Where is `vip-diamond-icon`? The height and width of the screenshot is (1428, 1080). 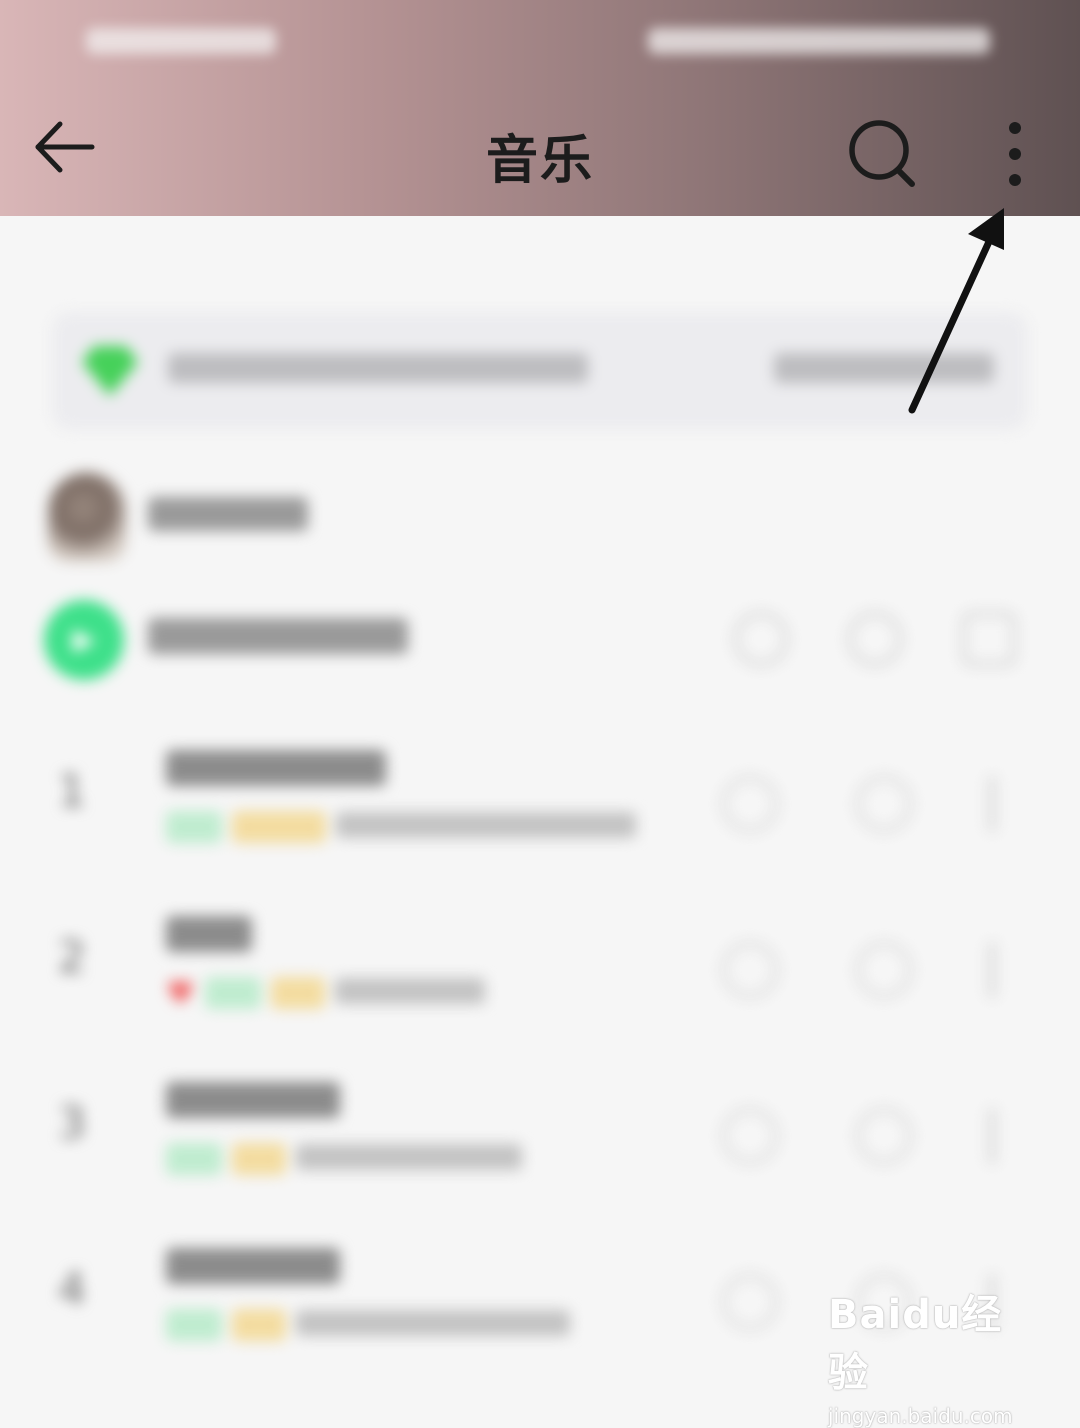 vip-diamond-icon is located at coordinates (110, 371).